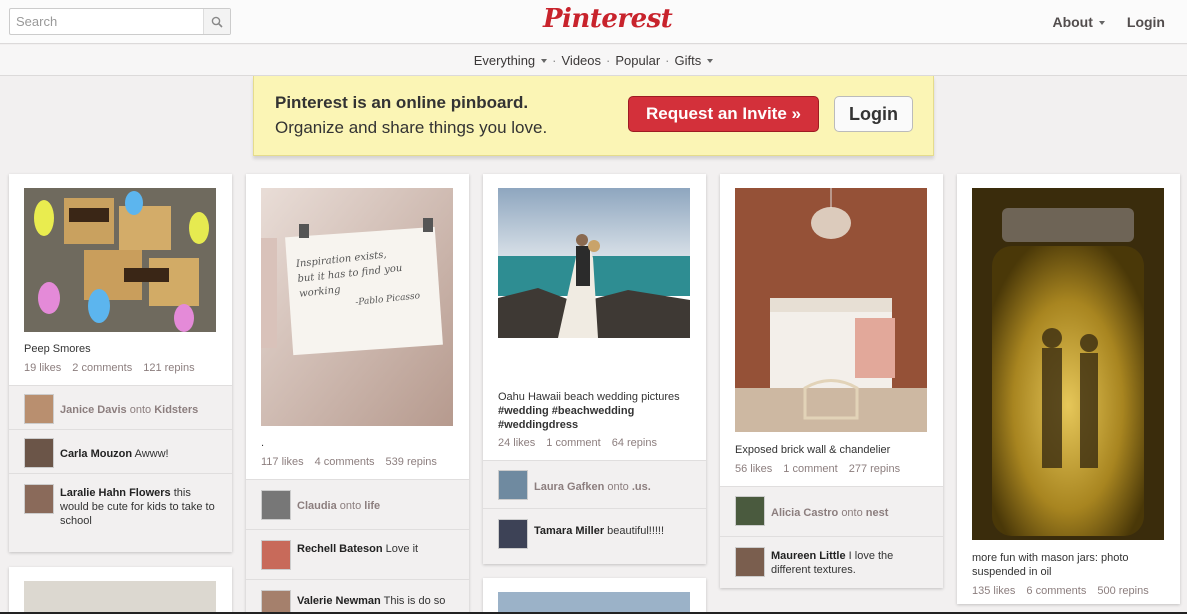 The height and width of the screenshot is (614, 1187). I want to click on activity-text: Claudia onto life, so click(377, 506).